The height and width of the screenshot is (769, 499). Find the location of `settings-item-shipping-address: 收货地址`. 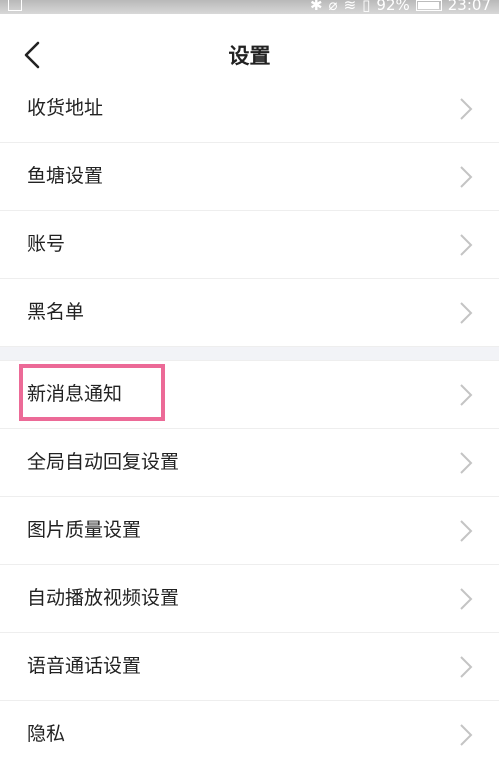

settings-item-shipping-address: 收货地址 is located at coordinates (249, 109).